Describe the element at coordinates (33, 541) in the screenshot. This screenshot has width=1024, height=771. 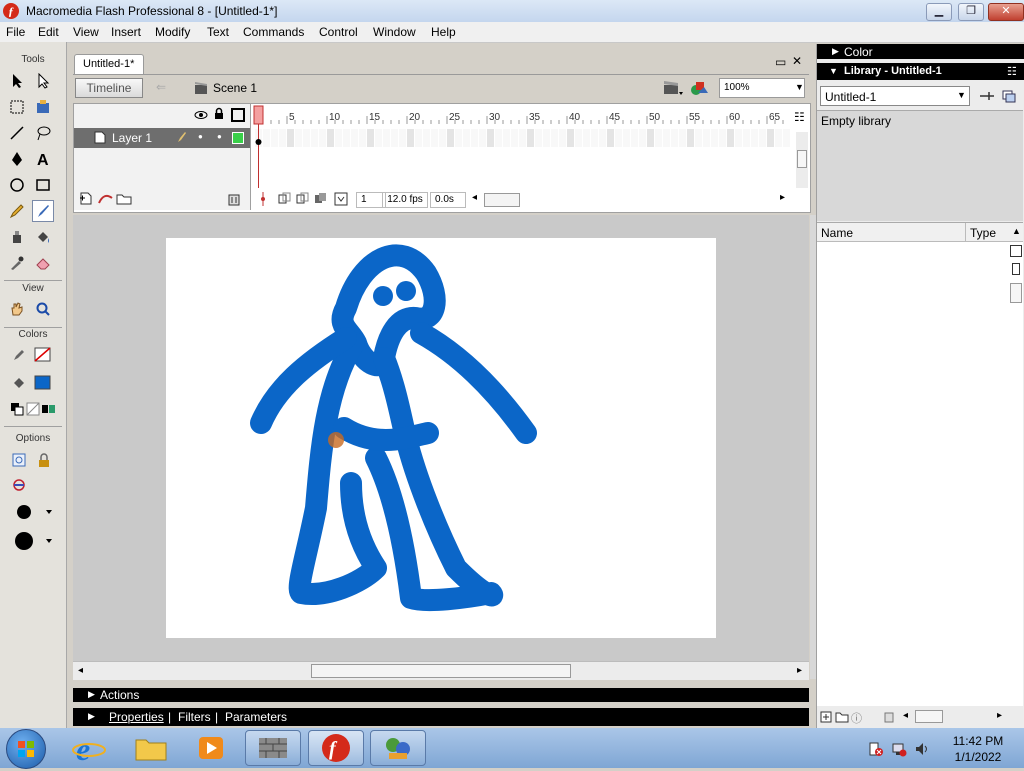
I see `brush-shape-dropdown` at that location.